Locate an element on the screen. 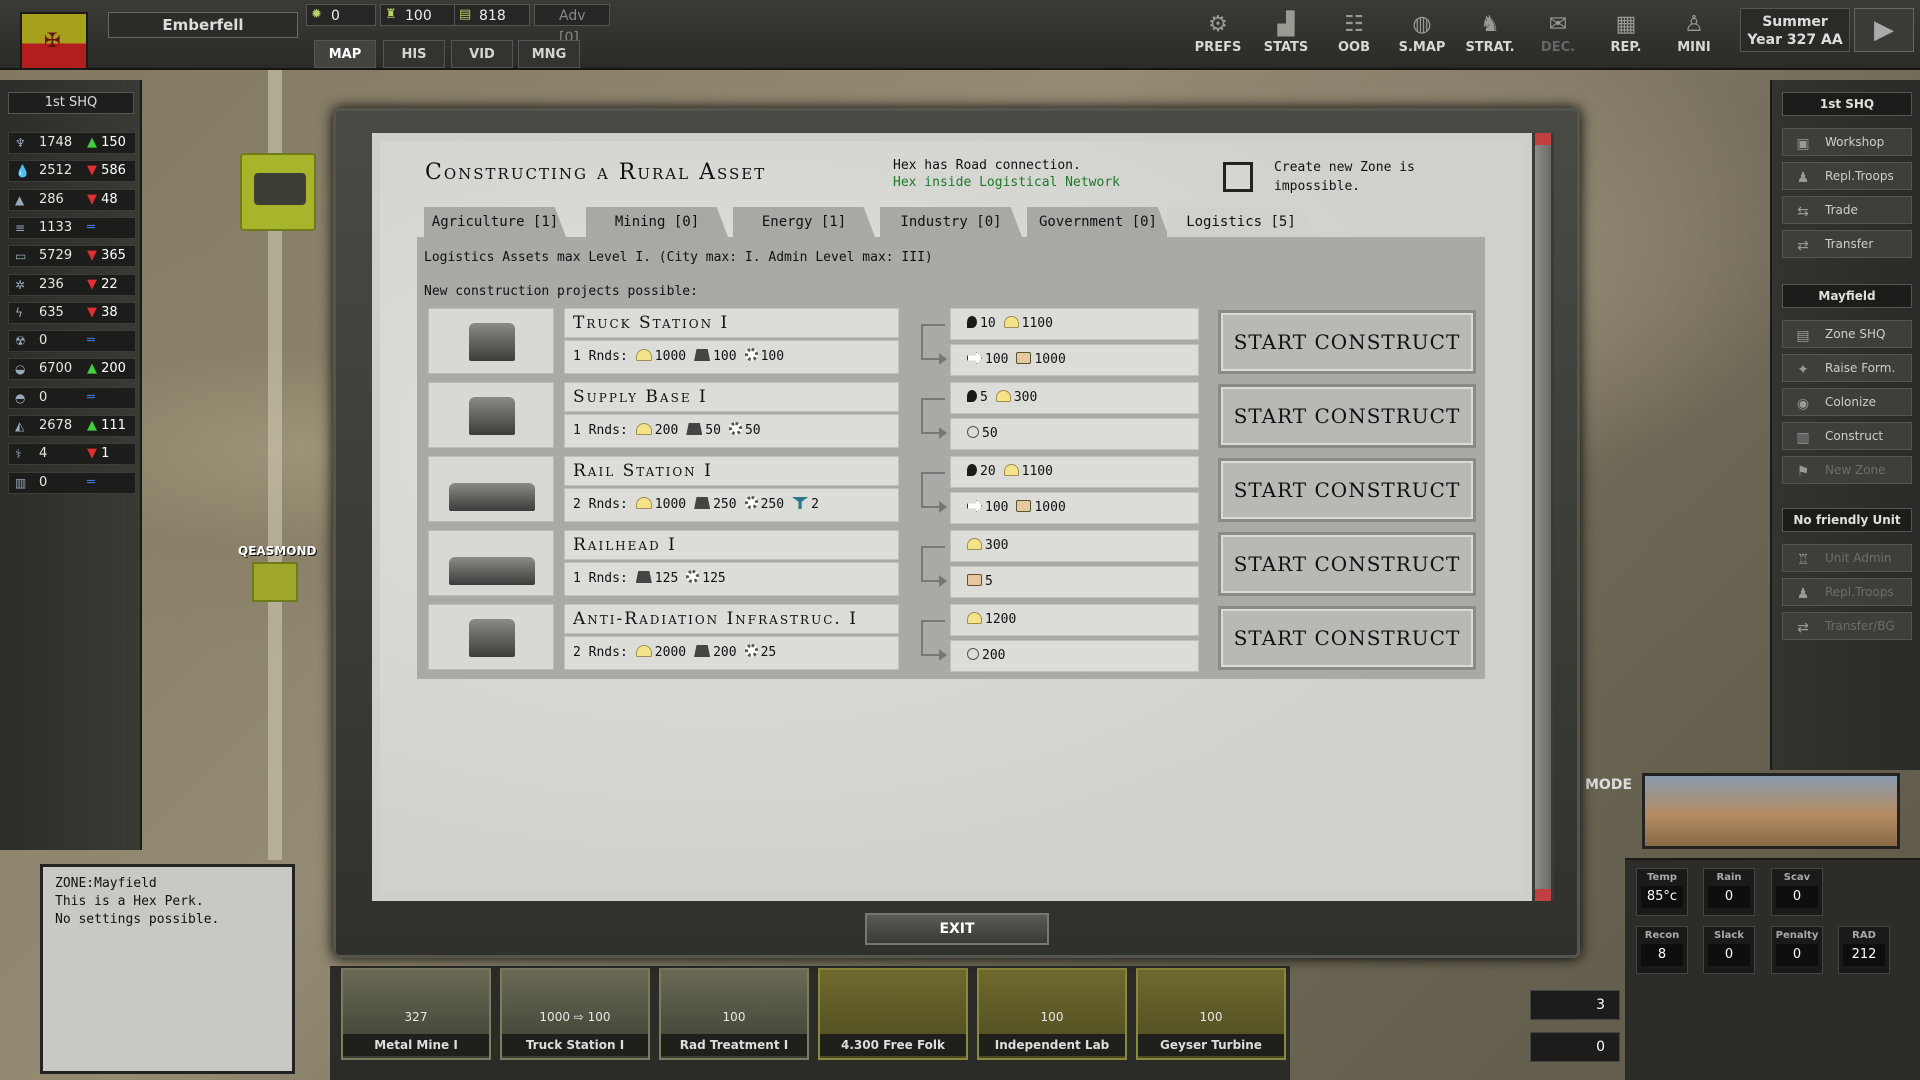 The height and width of the screenshot is (1080, 1920). resource-stat: ✲ 236 ▼ 22 is located at coordinates (72, 284).